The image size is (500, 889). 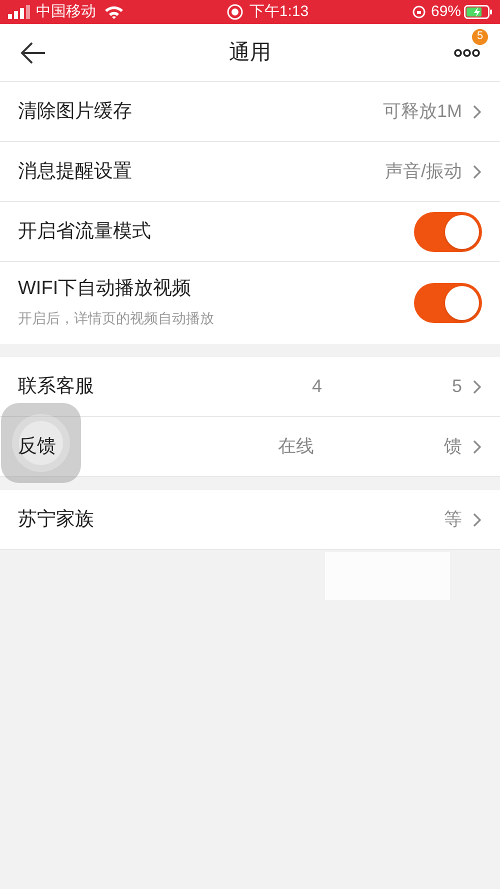 What do you see at coordinates (446, 12) in the screenshot?
I see `battery-percent: 69%` at bounding box center [446, 12].